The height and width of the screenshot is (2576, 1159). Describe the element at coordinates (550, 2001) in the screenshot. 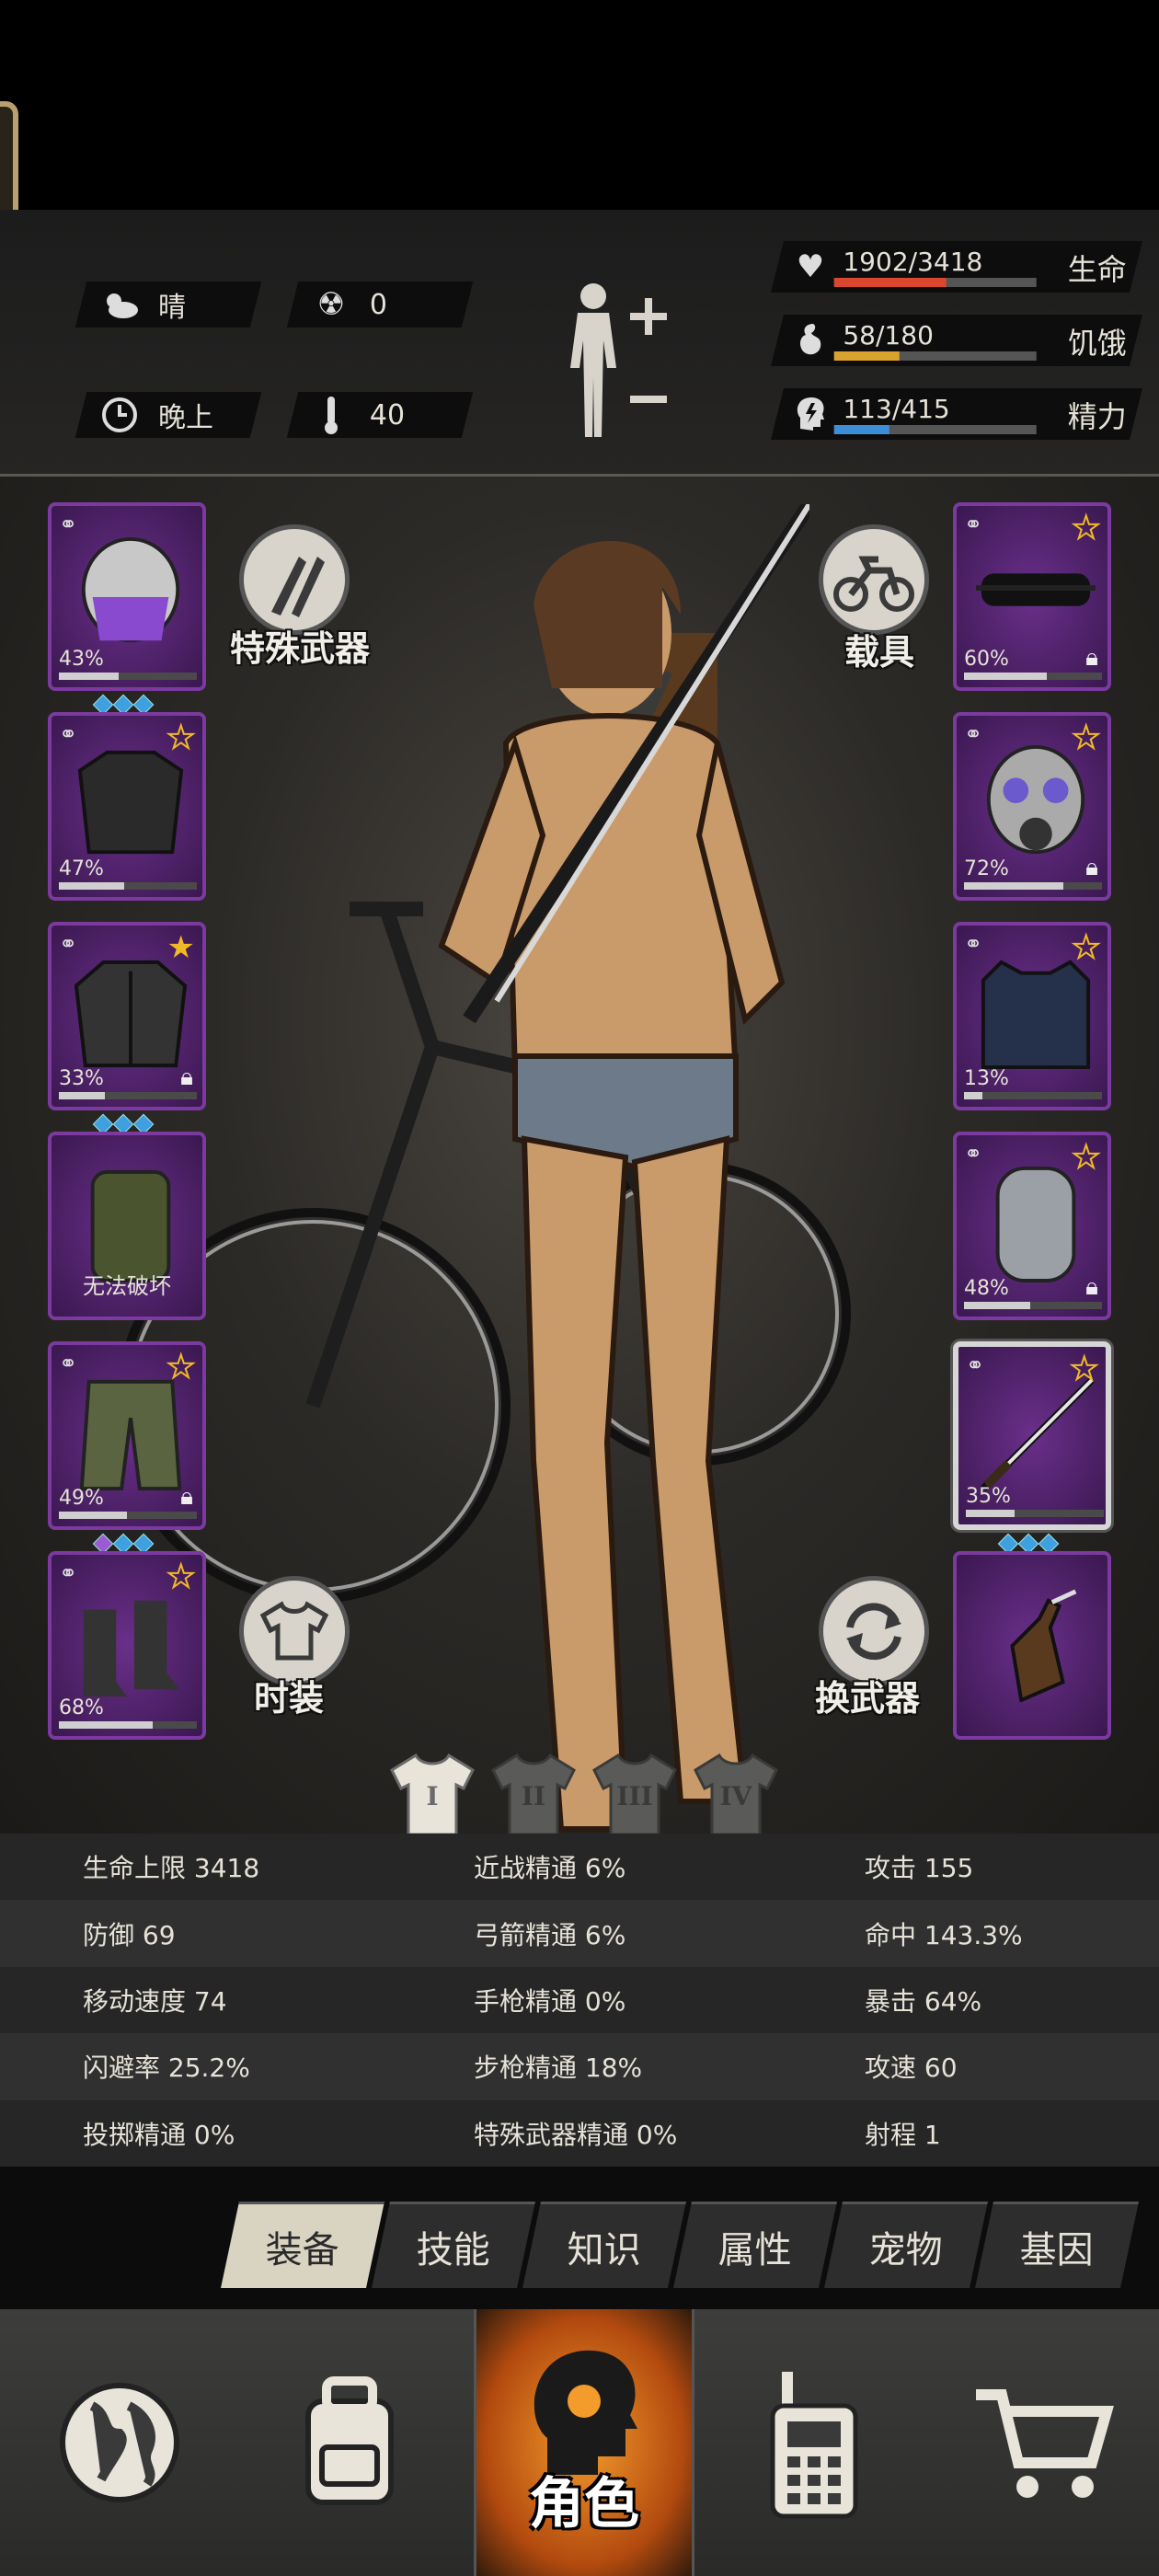

I see `stat-value: 手枪精通 0%` at that location.